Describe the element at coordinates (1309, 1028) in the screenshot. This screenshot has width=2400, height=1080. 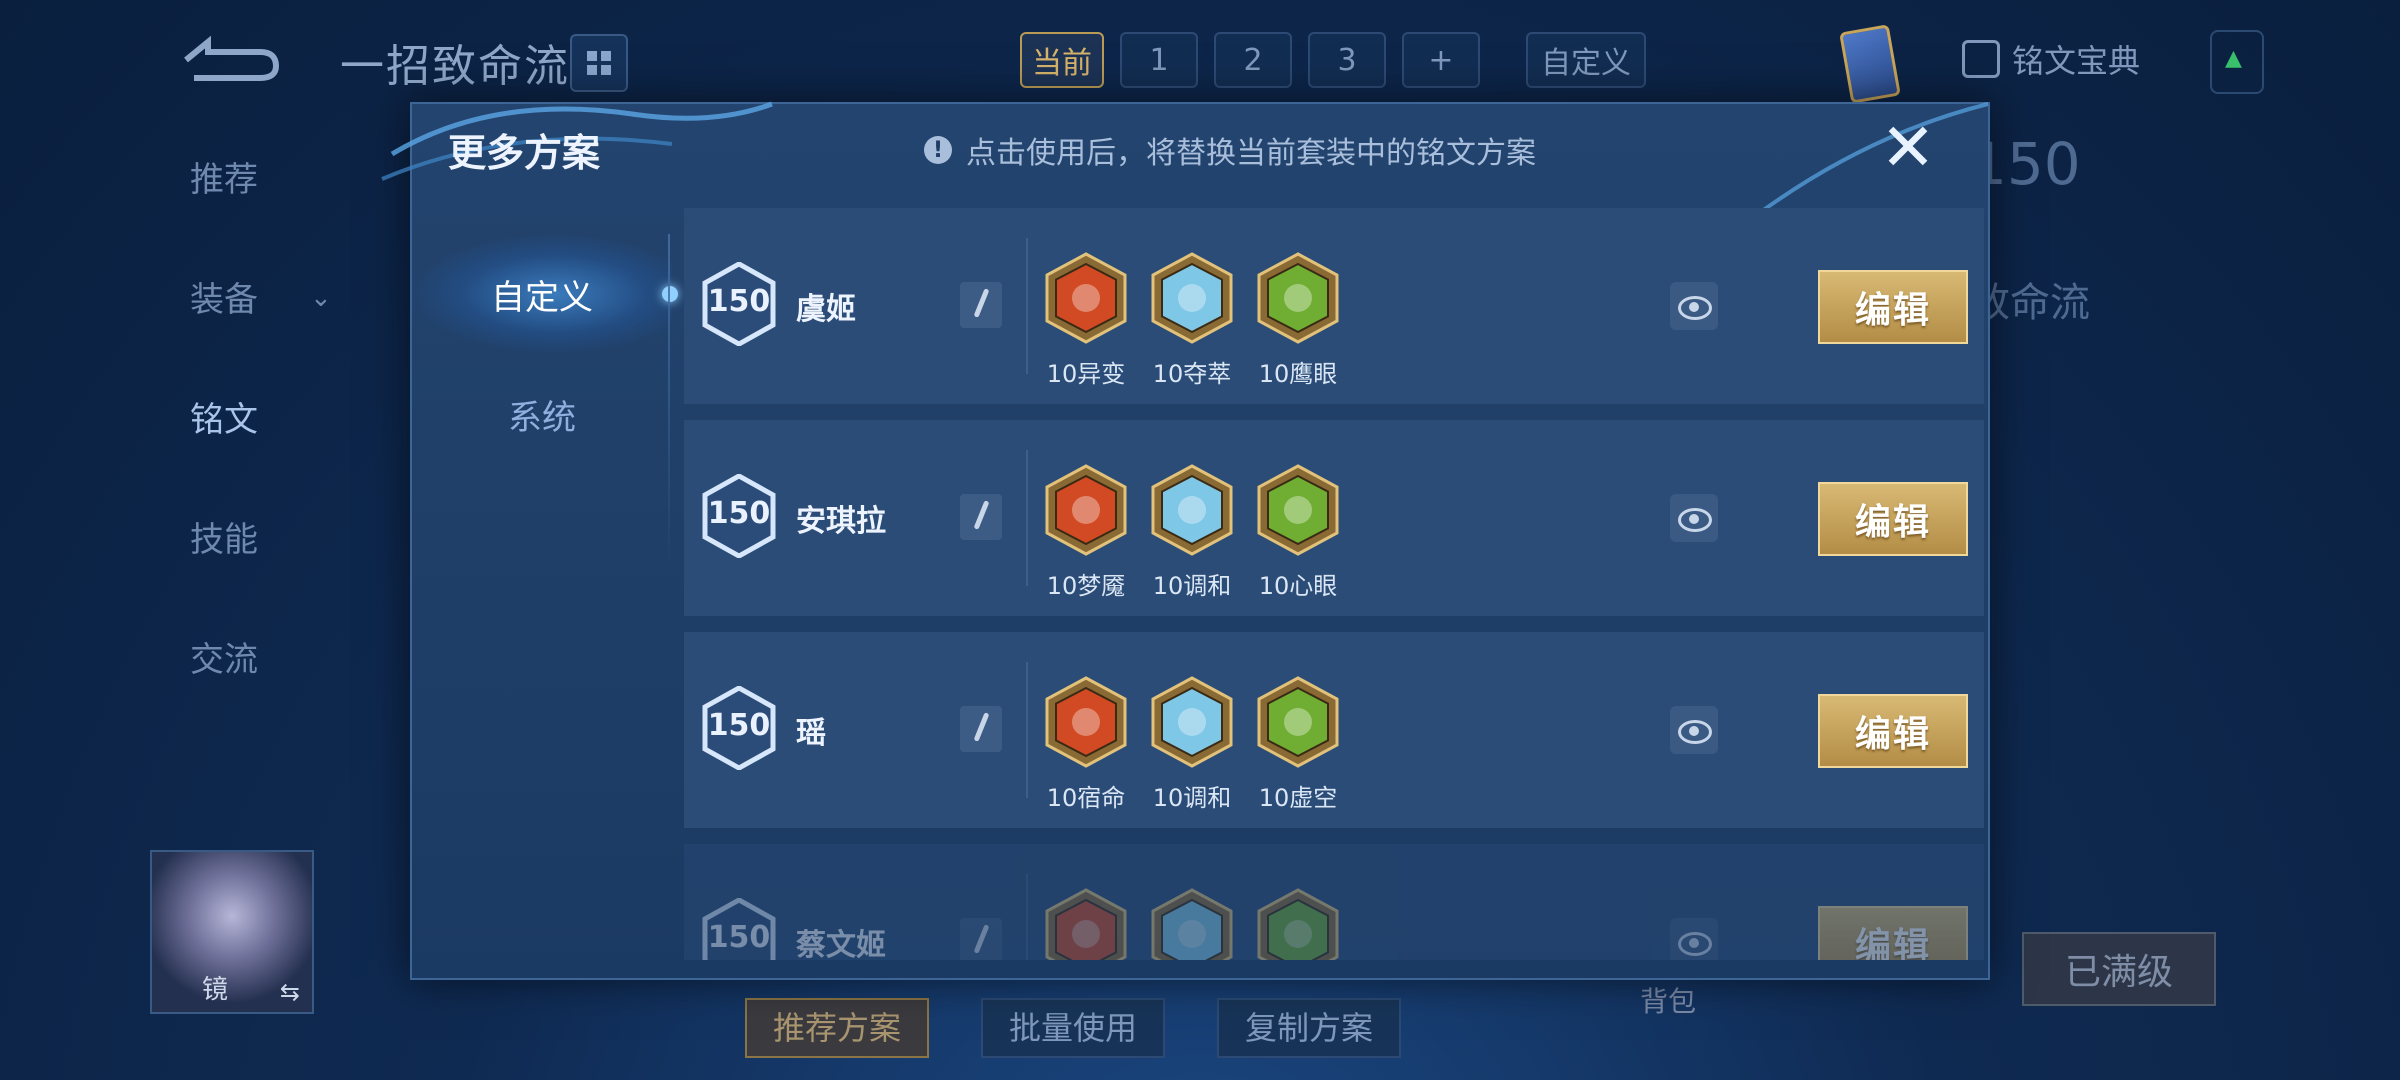
I see `copy-plan-button: 复制方案` at that location.